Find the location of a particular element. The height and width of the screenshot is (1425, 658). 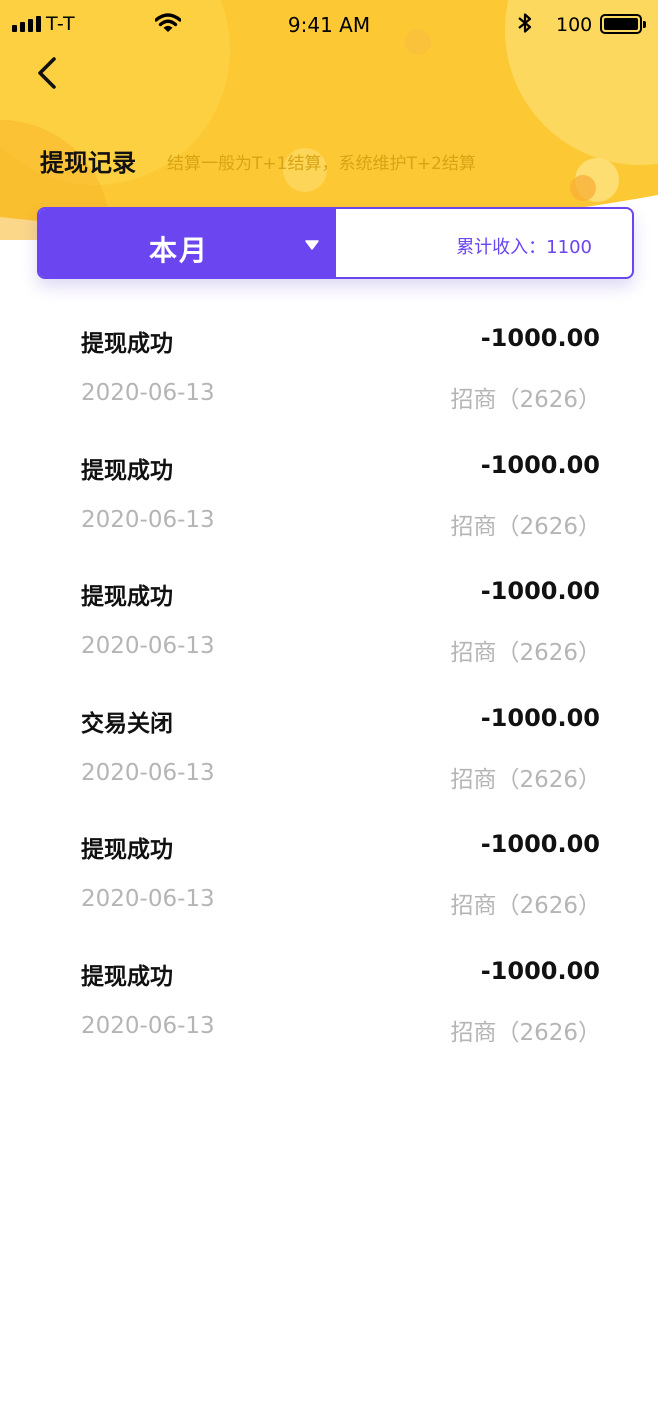

total-income: 累计收入：1100 is located at coordinates (524, 247).